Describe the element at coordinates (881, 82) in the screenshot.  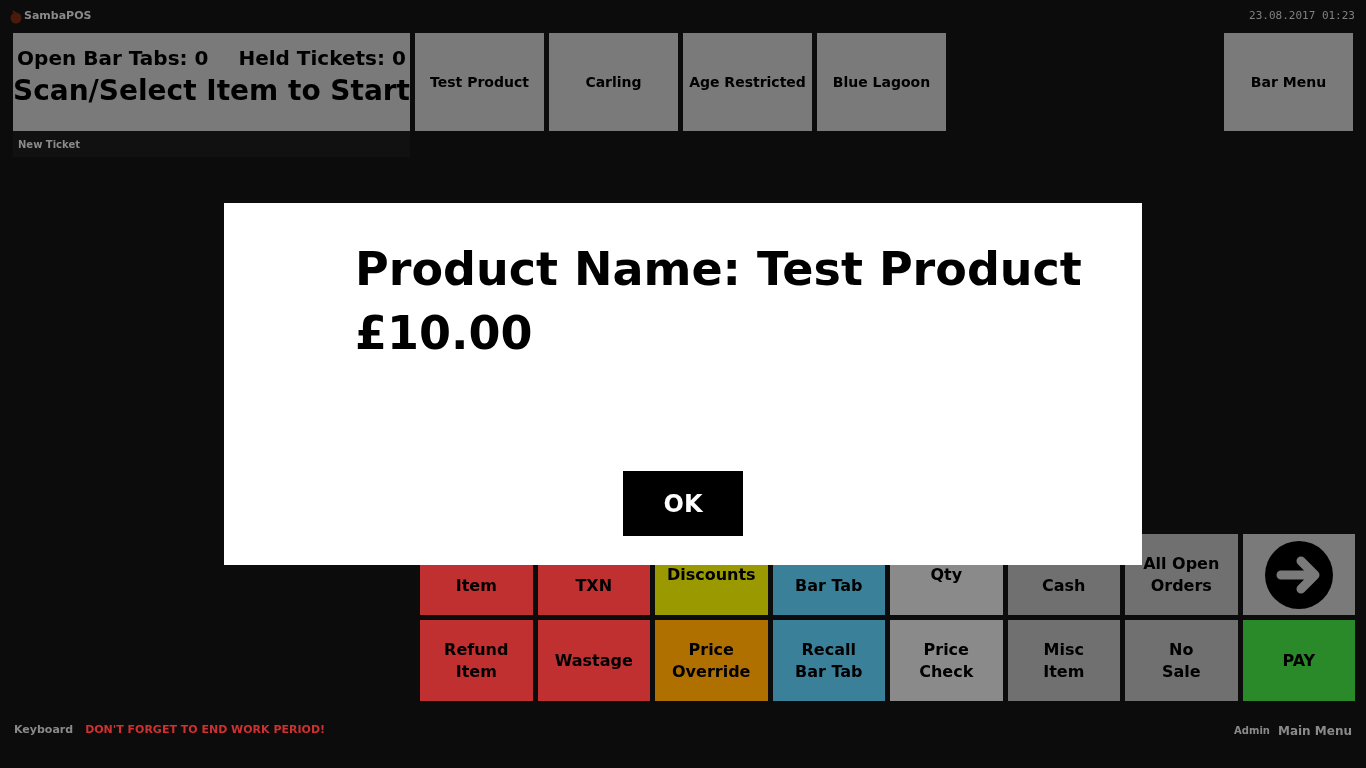
I see `product-button: Blue Lagoon` at that location.